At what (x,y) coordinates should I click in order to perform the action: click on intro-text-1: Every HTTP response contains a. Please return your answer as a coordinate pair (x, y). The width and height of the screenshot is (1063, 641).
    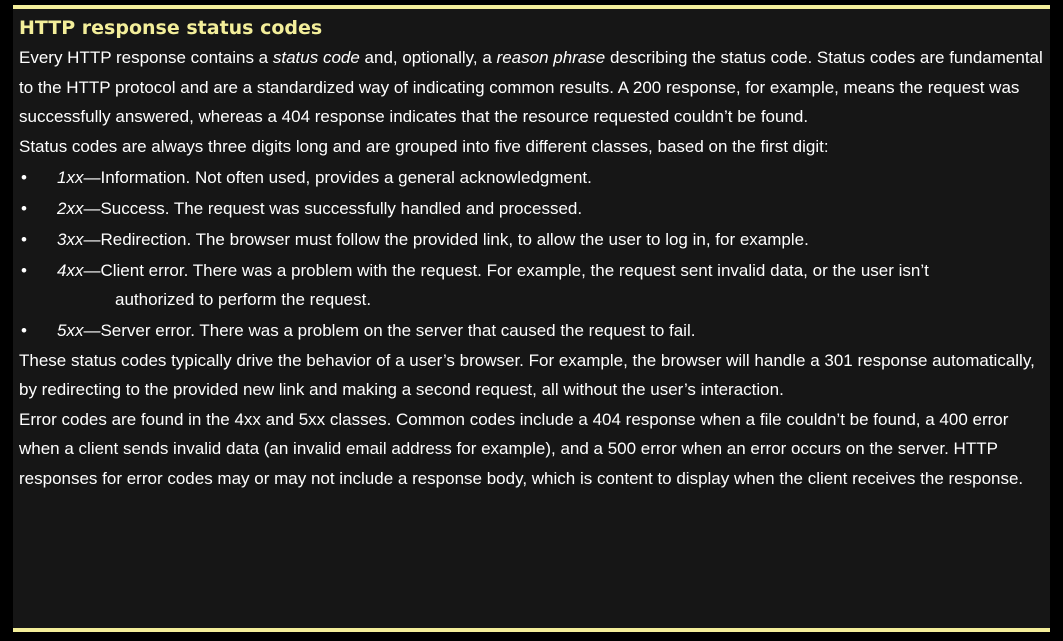
    Looking at the image, I should click on (146, 57).